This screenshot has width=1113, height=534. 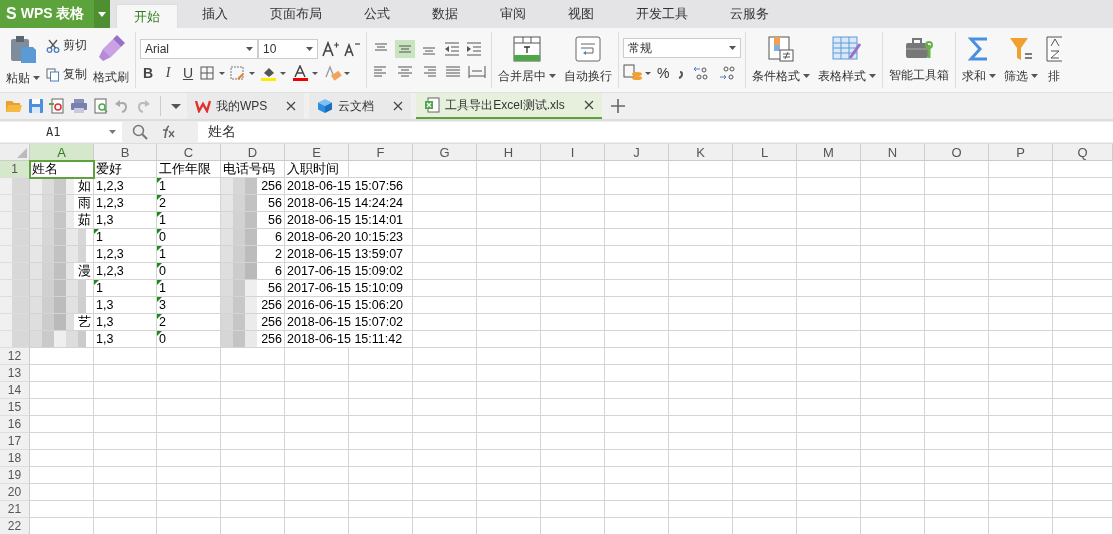 I want to click on font-size-dropdown: 10, so click(x=288, y=49).